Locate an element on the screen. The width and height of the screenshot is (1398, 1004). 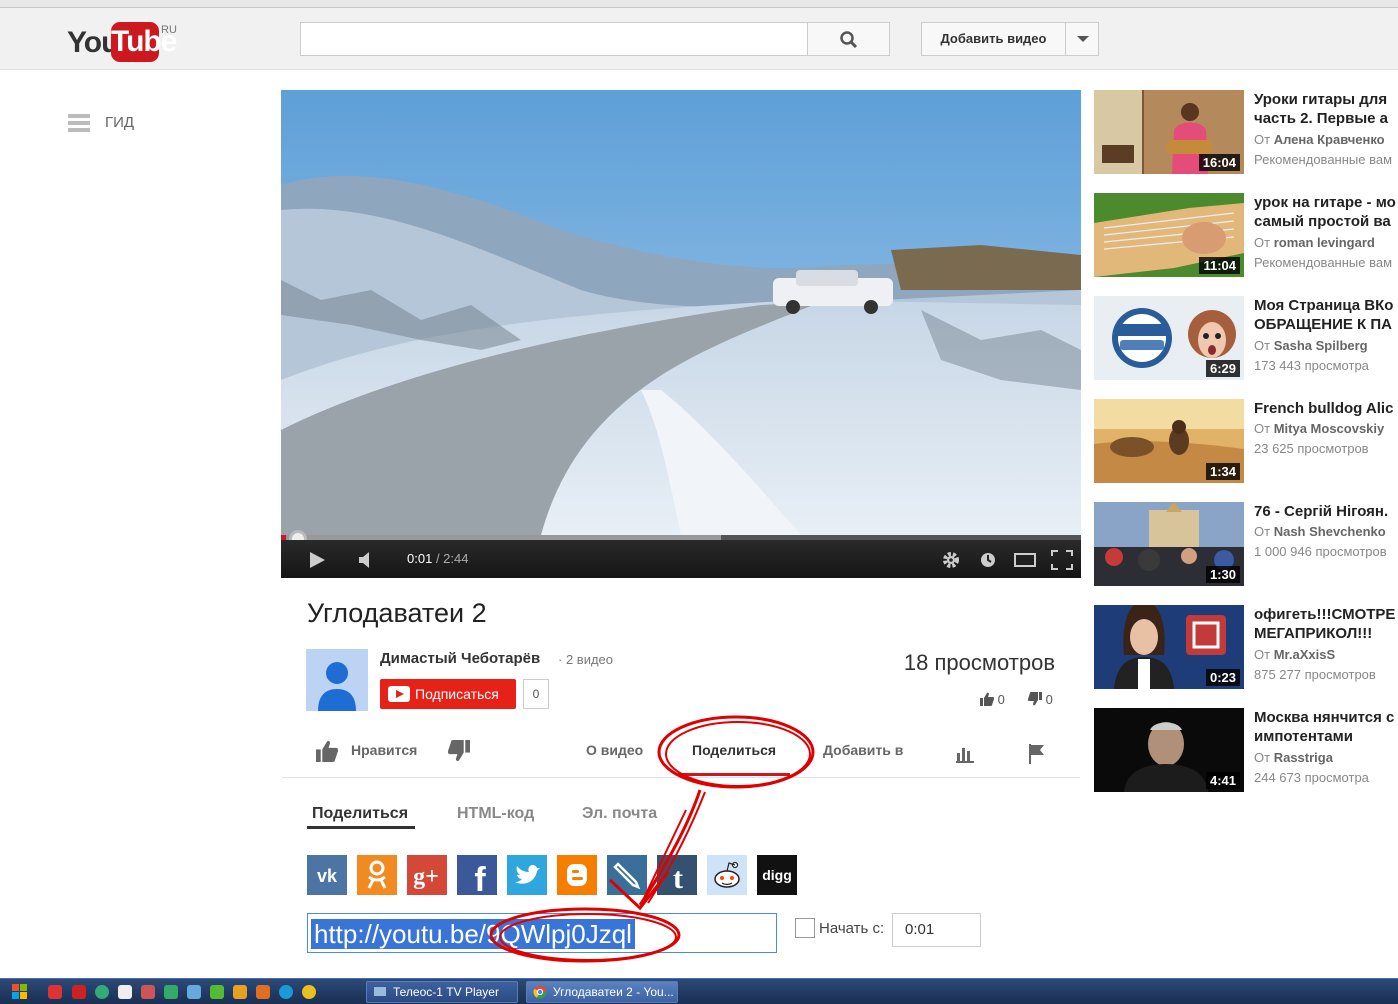
share-tab-email: Эл. почта is located at coordinates (619, 814).